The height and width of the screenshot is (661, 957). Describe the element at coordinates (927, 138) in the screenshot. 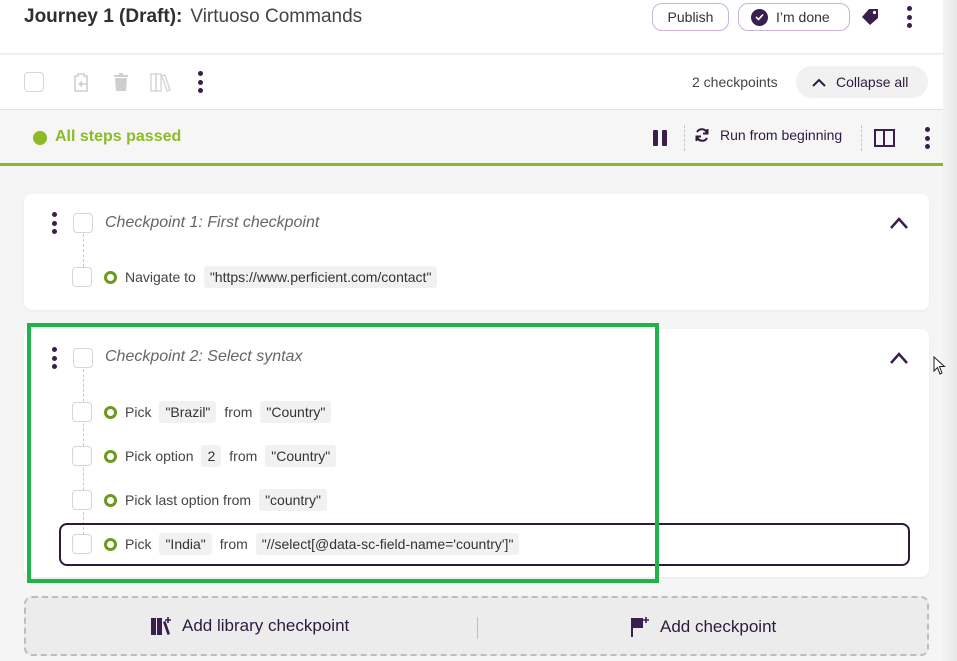

I see `status-kebab-menu-icon` at that location.